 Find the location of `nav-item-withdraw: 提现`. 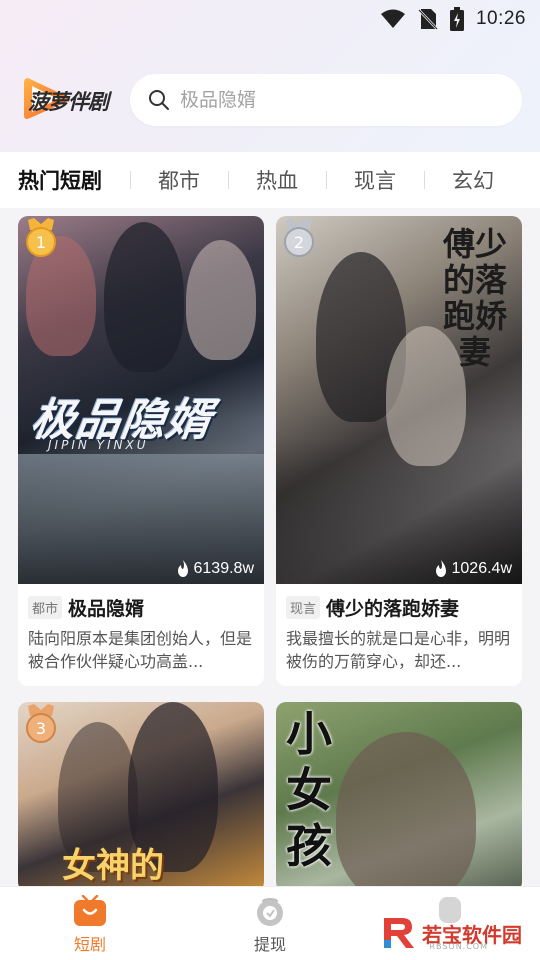

nav-item-withdraw: 提现 is located at coordinates (270, 923).